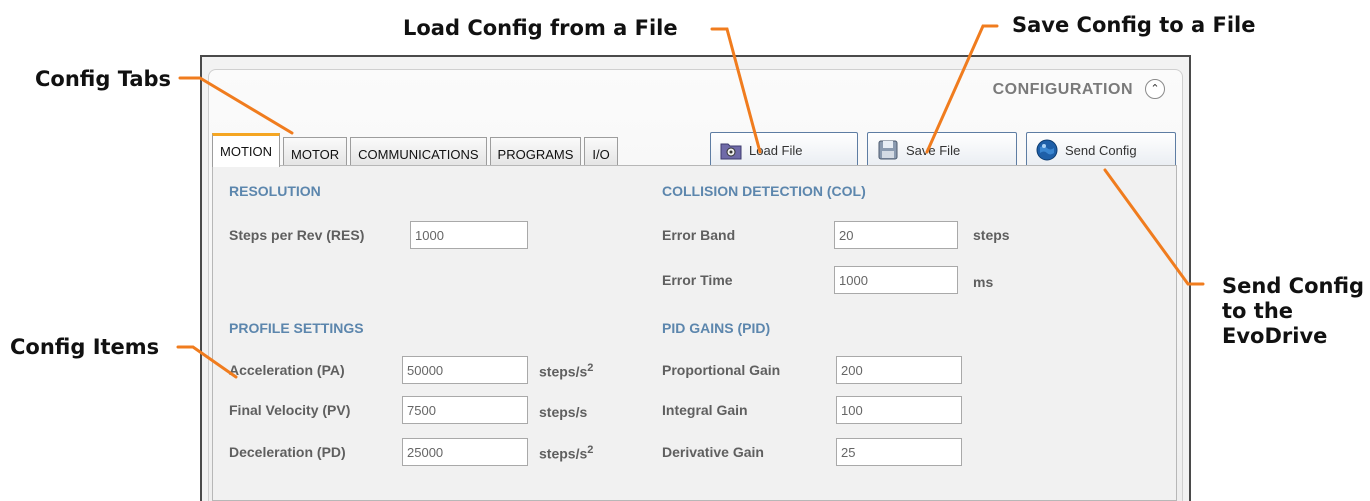 The image size is (1370, 501). Describe the element at coordinates (465, 452) in the screenshot. I see `deceleration-input` at that location.